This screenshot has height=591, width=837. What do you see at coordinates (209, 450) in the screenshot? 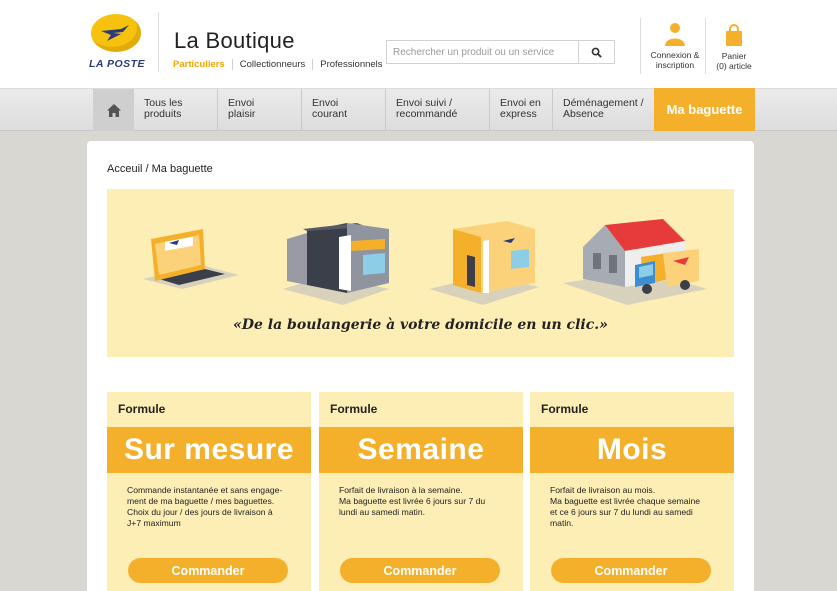
I see `card-title: Sur mesure` at bounding box center [209, 450].